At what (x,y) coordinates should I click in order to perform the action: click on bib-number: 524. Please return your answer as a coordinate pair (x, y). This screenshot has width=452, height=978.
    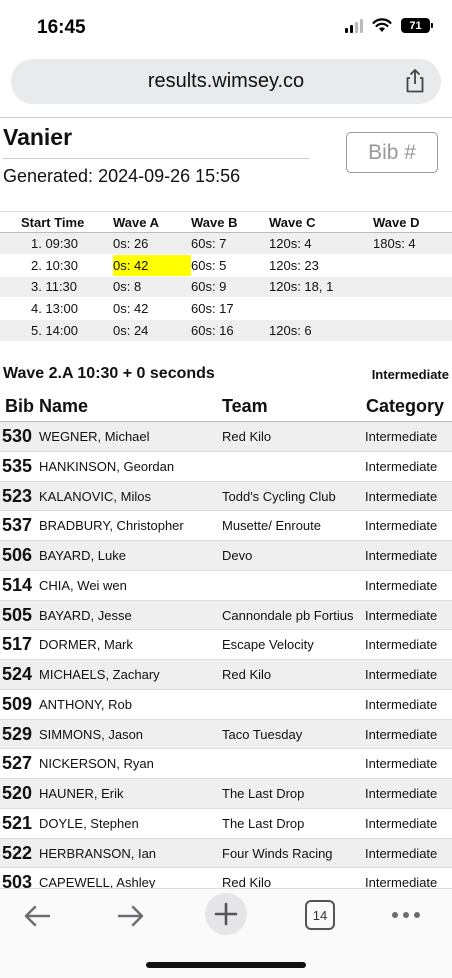
    Looking at the image, I should click on (17, 674).